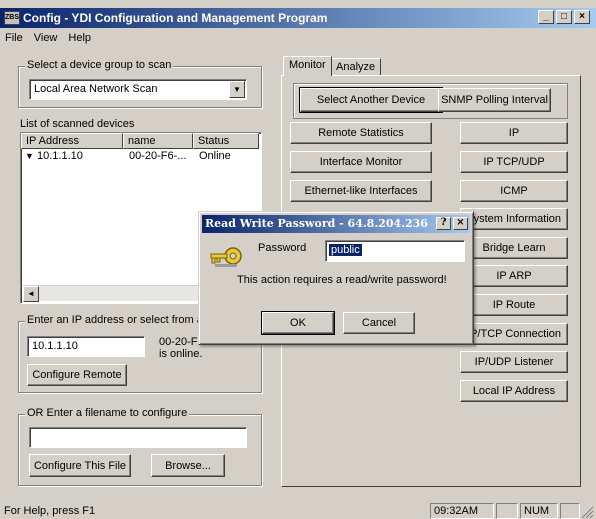 The width and height of the screenshot is (596, 519). I want to click on dialog-title-bar: Read Write Password - 64.8.204.236 ? ×, so click(336, 224).